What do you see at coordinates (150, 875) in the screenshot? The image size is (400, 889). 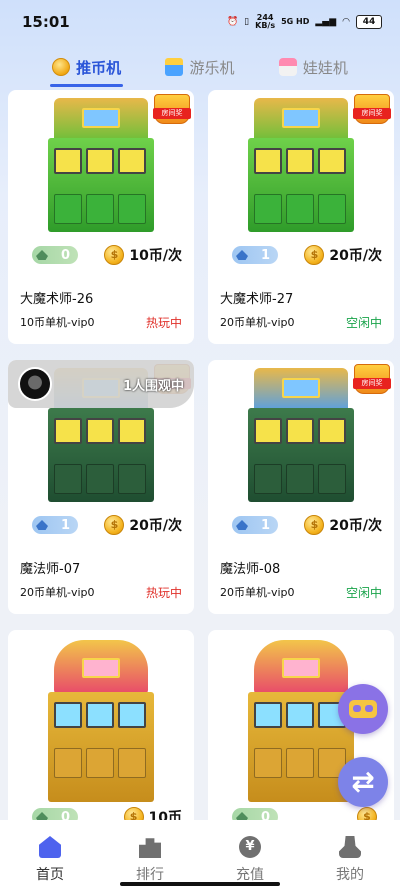 I see `nav-label: 排行` at bounding box center [150, 875].